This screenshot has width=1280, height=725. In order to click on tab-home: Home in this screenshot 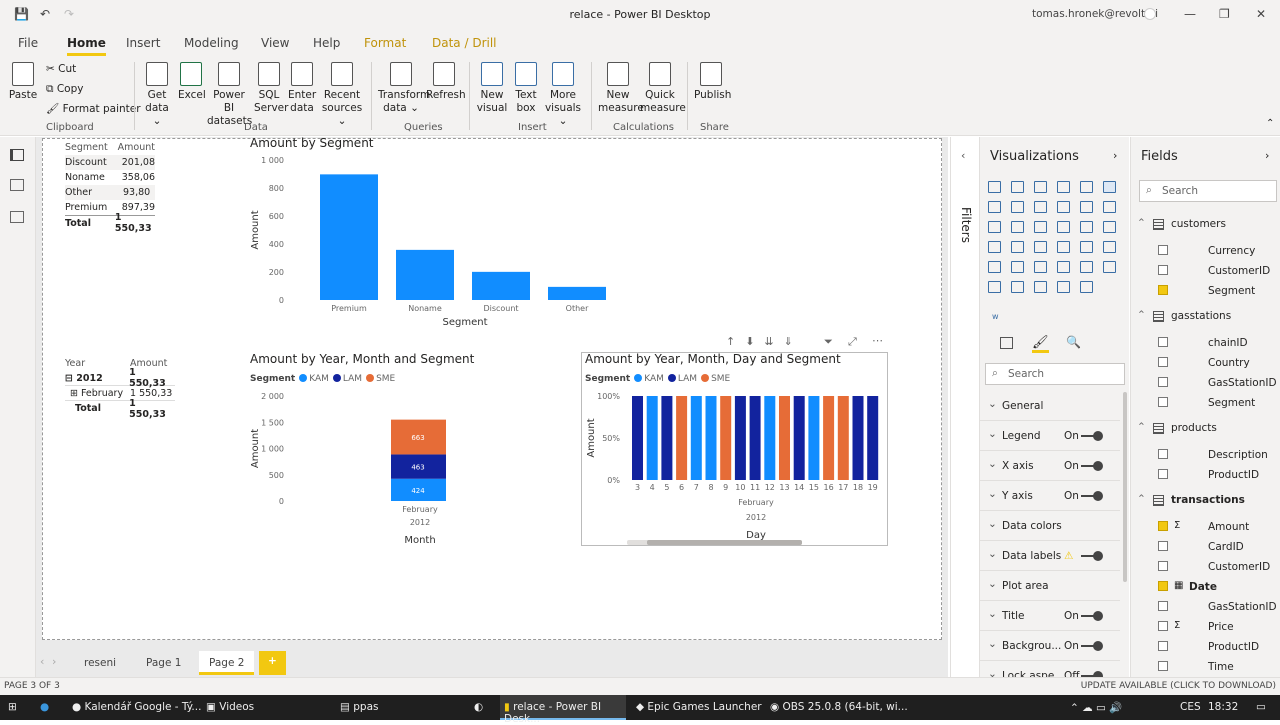, I will do `click(86, 46)`.